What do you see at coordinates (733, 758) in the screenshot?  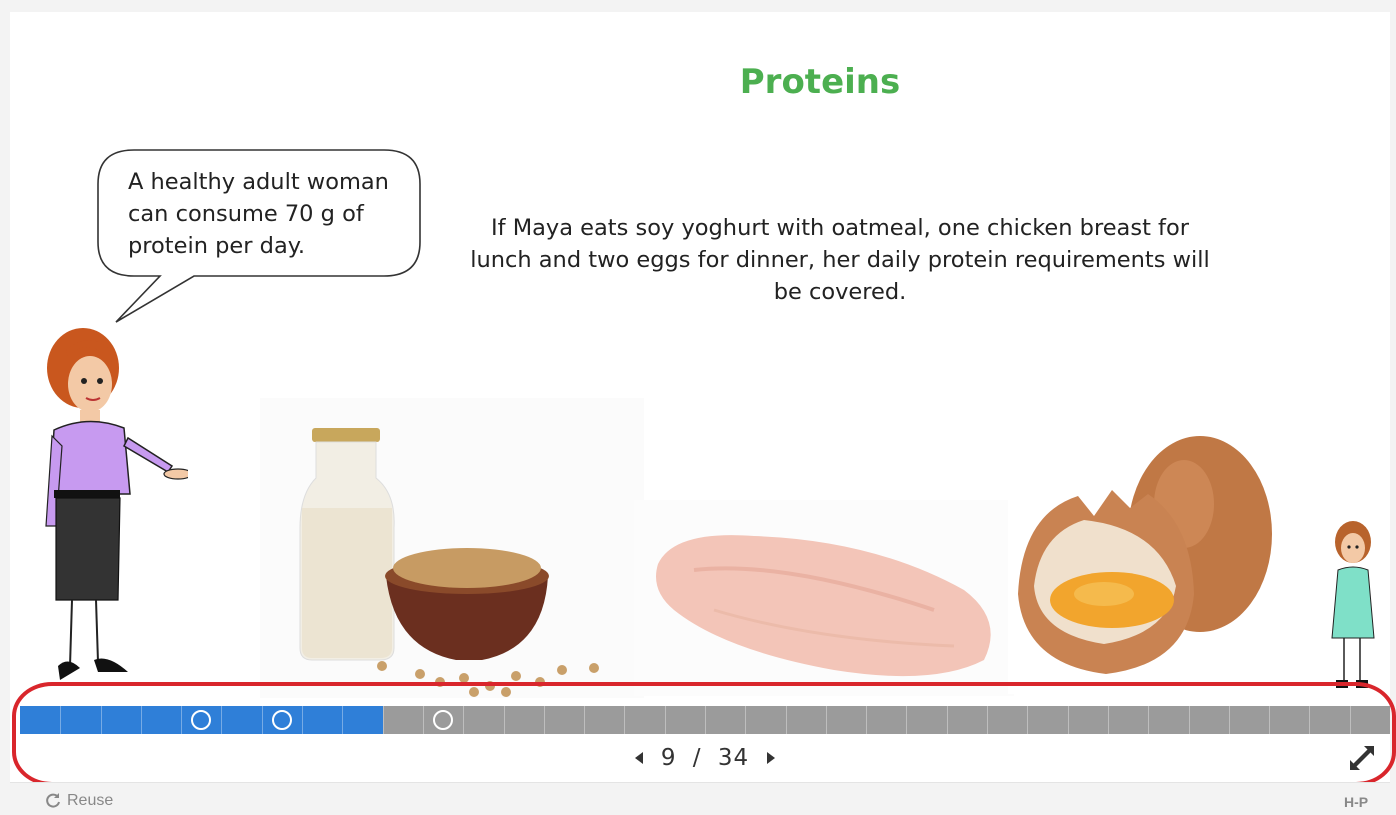 I see `total-slides-number: 34` at bounding box center [733, 758].